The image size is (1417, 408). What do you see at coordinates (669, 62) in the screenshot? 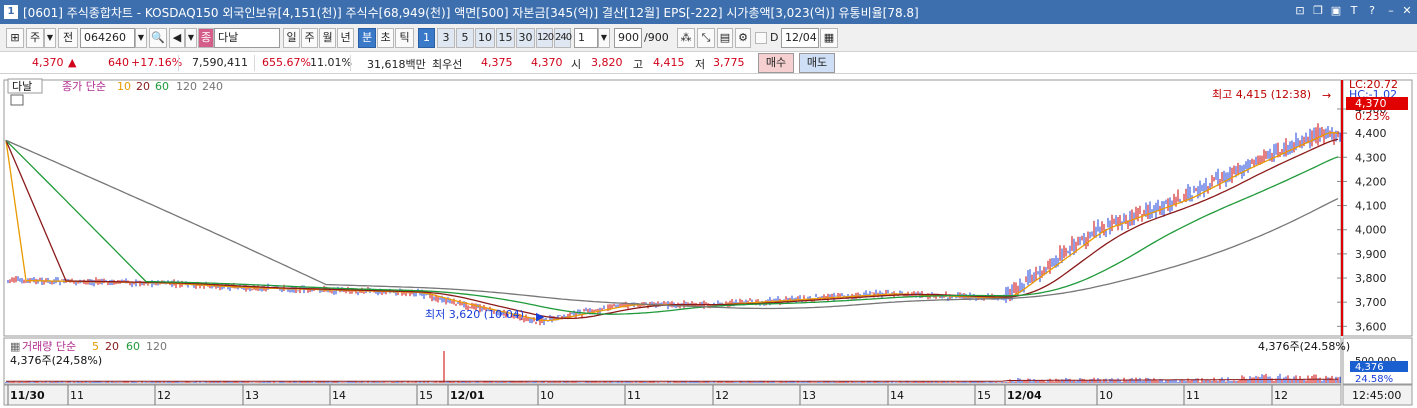
I see `high-price: 4,415` at bounding box center [669, 62].